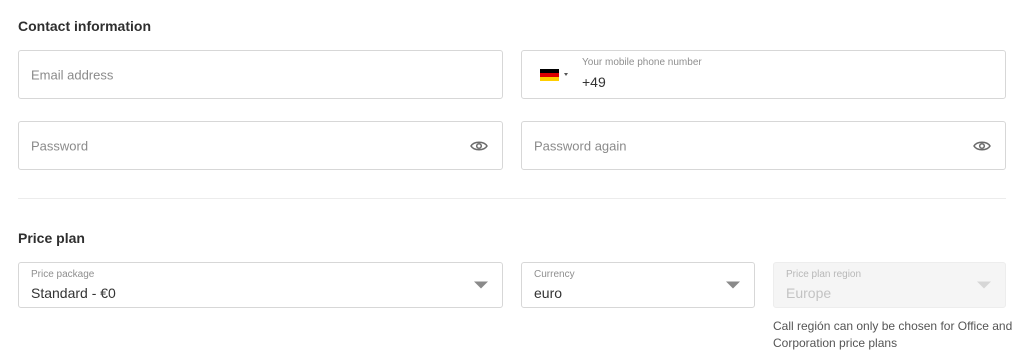 The image size is (1029, 361). I want to click on region-label: Price plan region, so click(824, 274).